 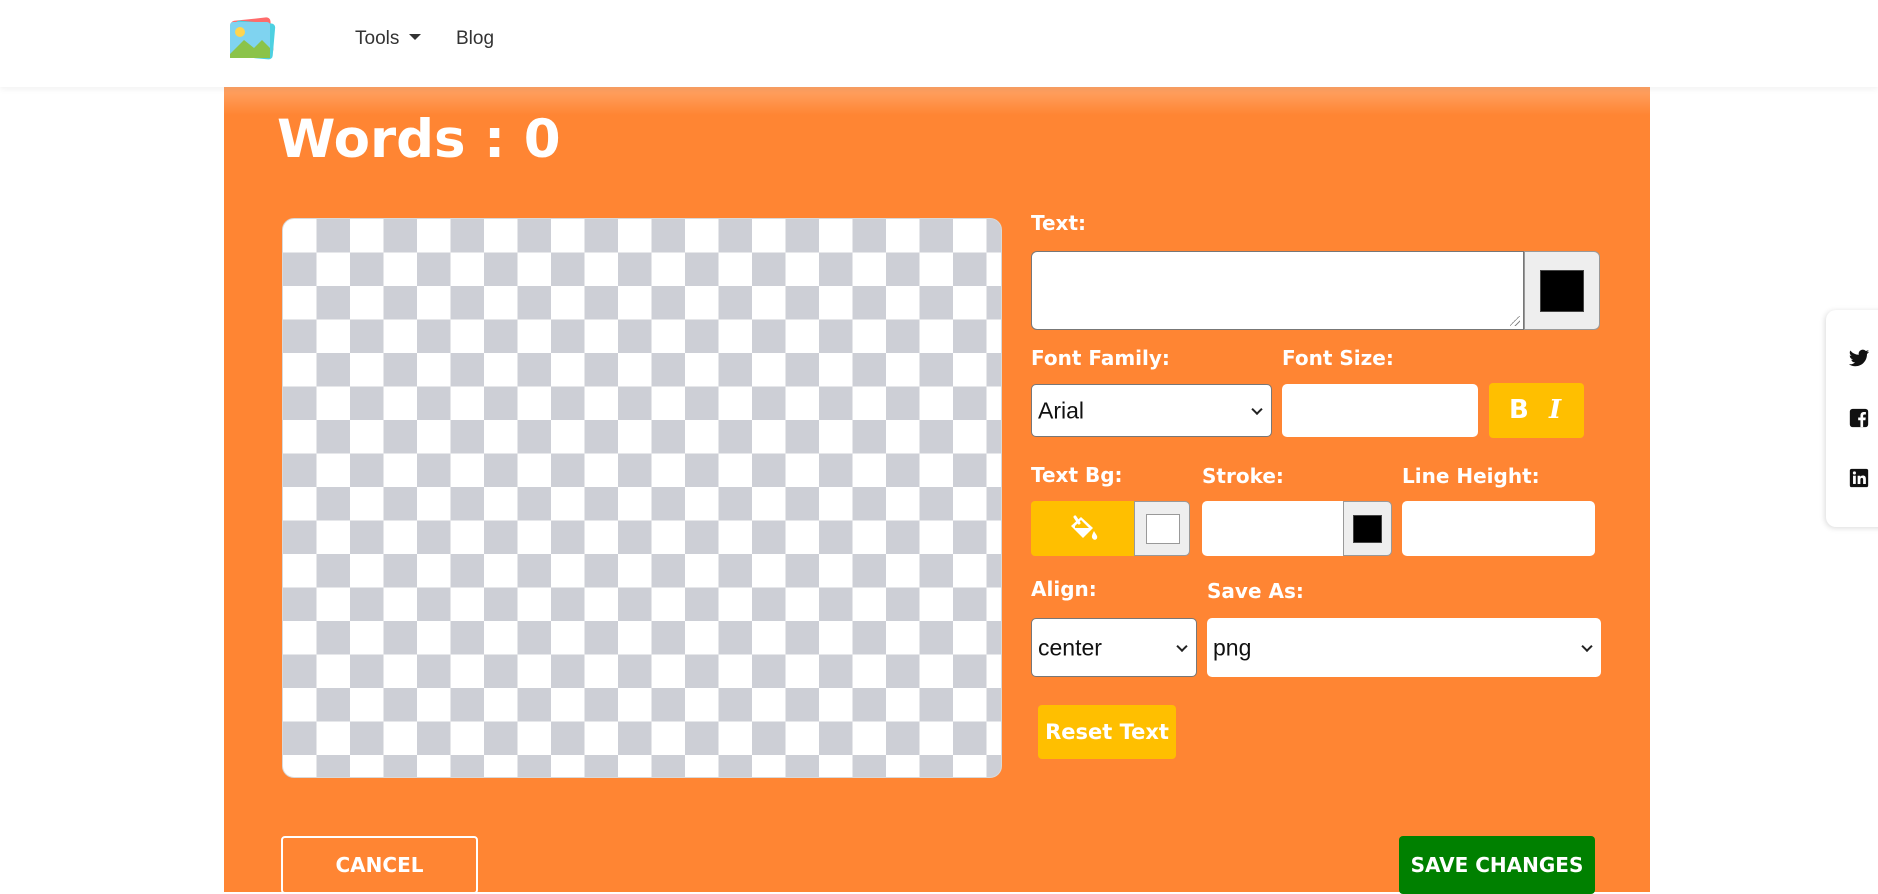 I want to click on text-bg-color-picker, so click(x=1162, y=528).